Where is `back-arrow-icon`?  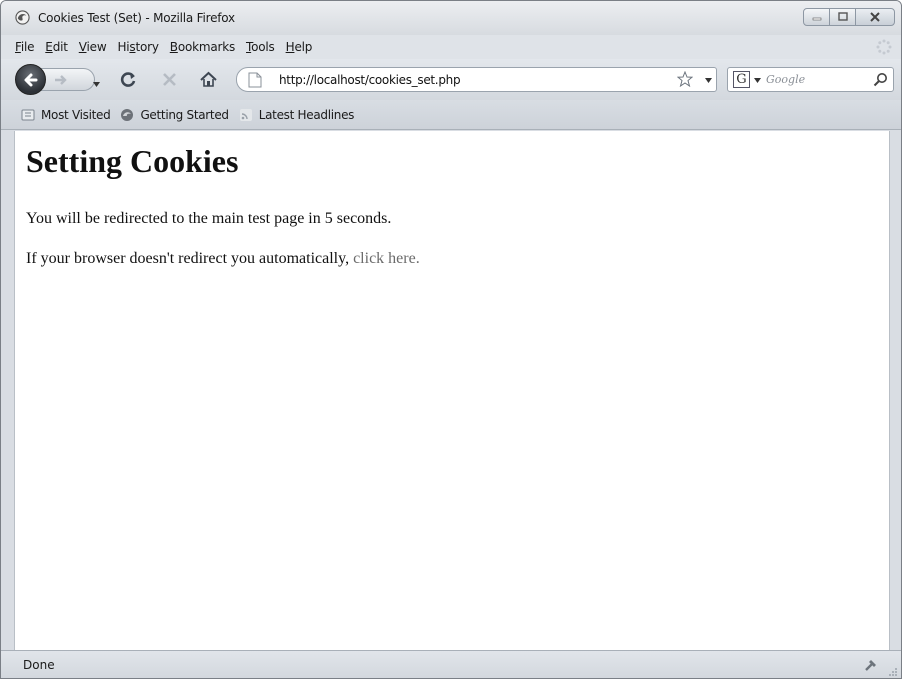 back-arrow-icon is located at coordinates (30, 79).